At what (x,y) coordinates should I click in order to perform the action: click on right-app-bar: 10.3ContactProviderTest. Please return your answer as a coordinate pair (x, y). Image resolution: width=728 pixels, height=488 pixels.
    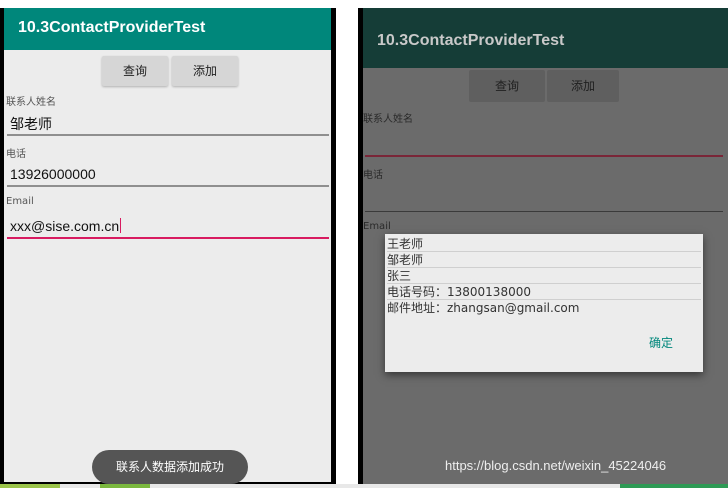
    Looking at the image, I should click on (545, 38).